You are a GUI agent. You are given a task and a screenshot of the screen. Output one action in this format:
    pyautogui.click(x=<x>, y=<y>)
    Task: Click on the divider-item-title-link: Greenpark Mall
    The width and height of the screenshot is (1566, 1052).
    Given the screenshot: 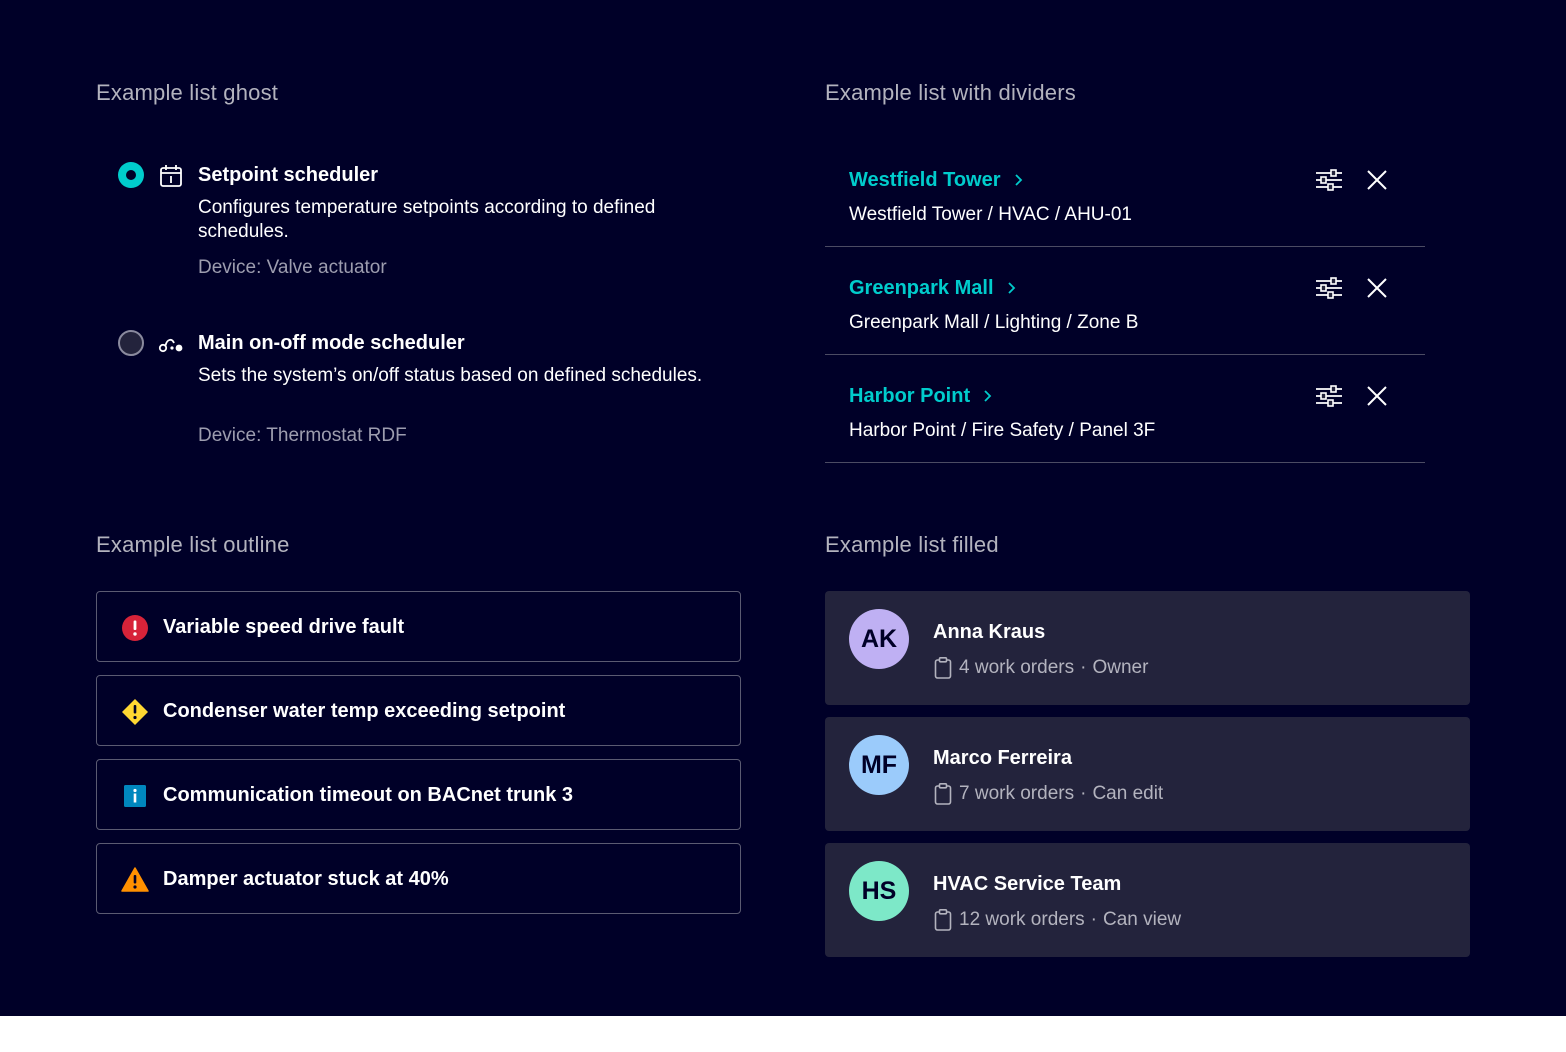 What is the action you would take?
    pyautogui.click(x=933, y=288)
    